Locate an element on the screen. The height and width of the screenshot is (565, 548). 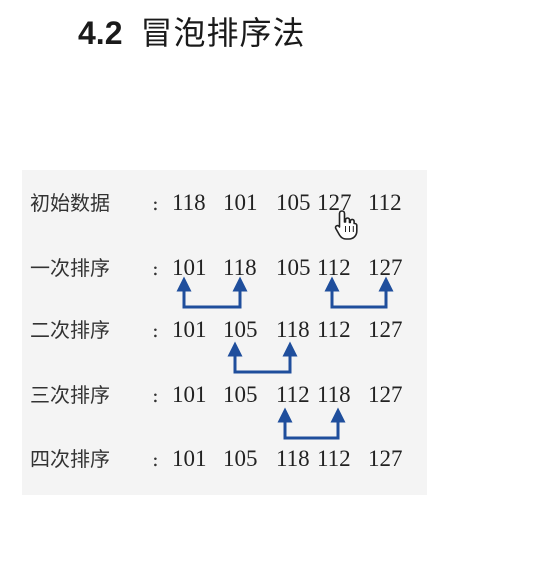
row-label: 四次排序 is located at coordinates (70, 459).